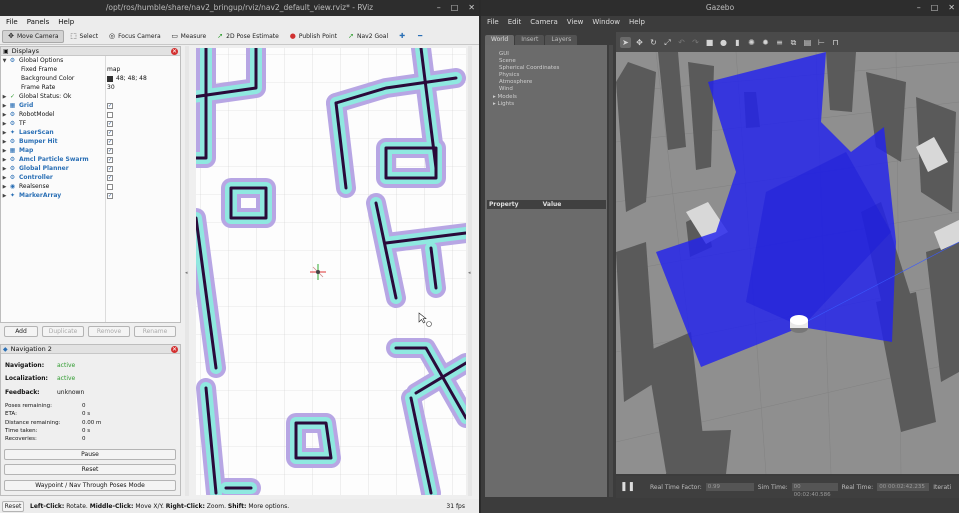  Describe the element at coordinates (737, 42) in the screenshot. I see `cylinder-icon: ▮` at that location.